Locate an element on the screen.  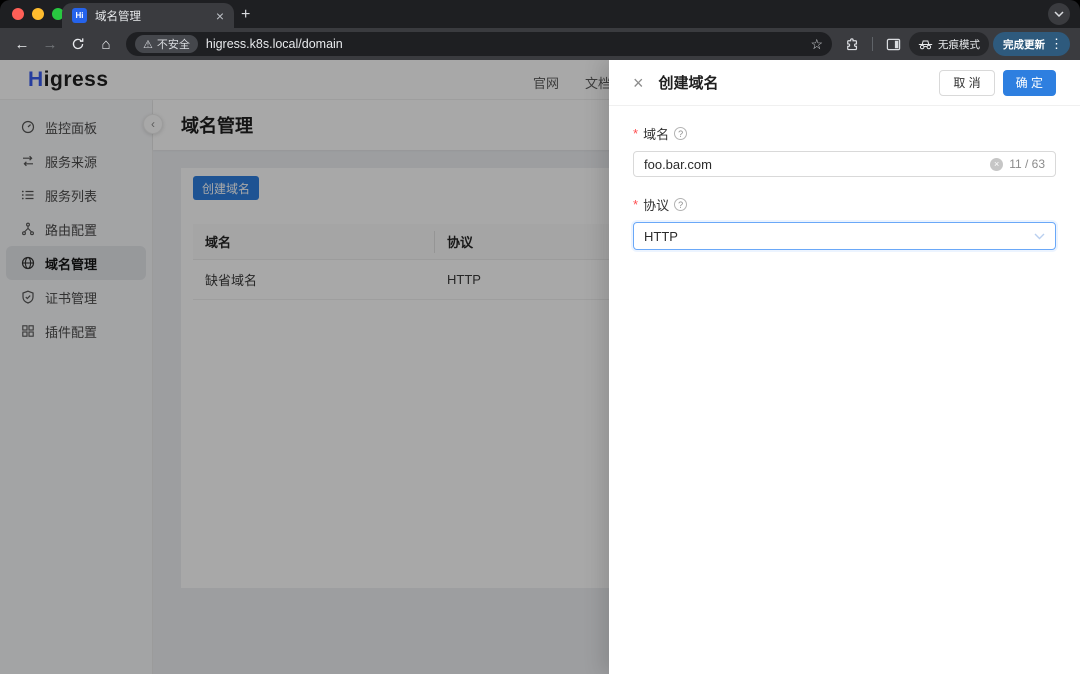
char-counter: 11 / 63 is located at coordinates (1027, 164).